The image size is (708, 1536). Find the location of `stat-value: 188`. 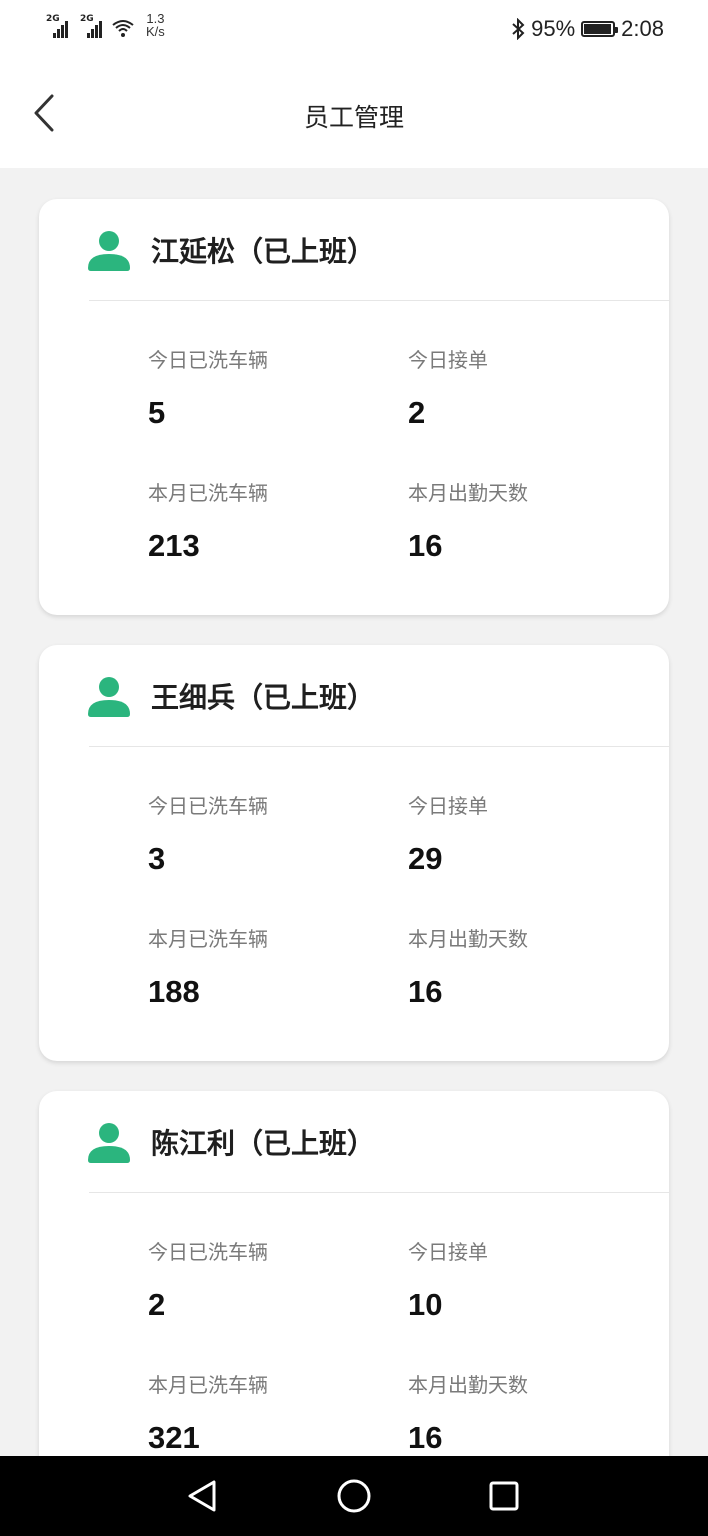

stat-value: 188 is located at coordinates (174, 991).